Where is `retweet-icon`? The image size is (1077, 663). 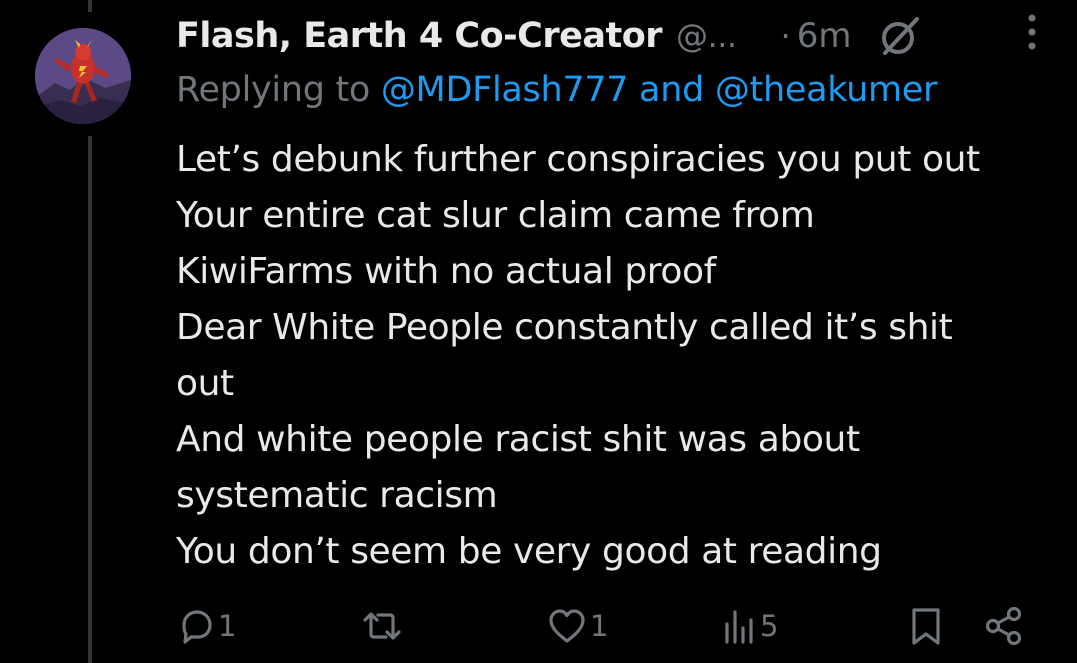 retweet-icon is located at coordinates (382, 626).